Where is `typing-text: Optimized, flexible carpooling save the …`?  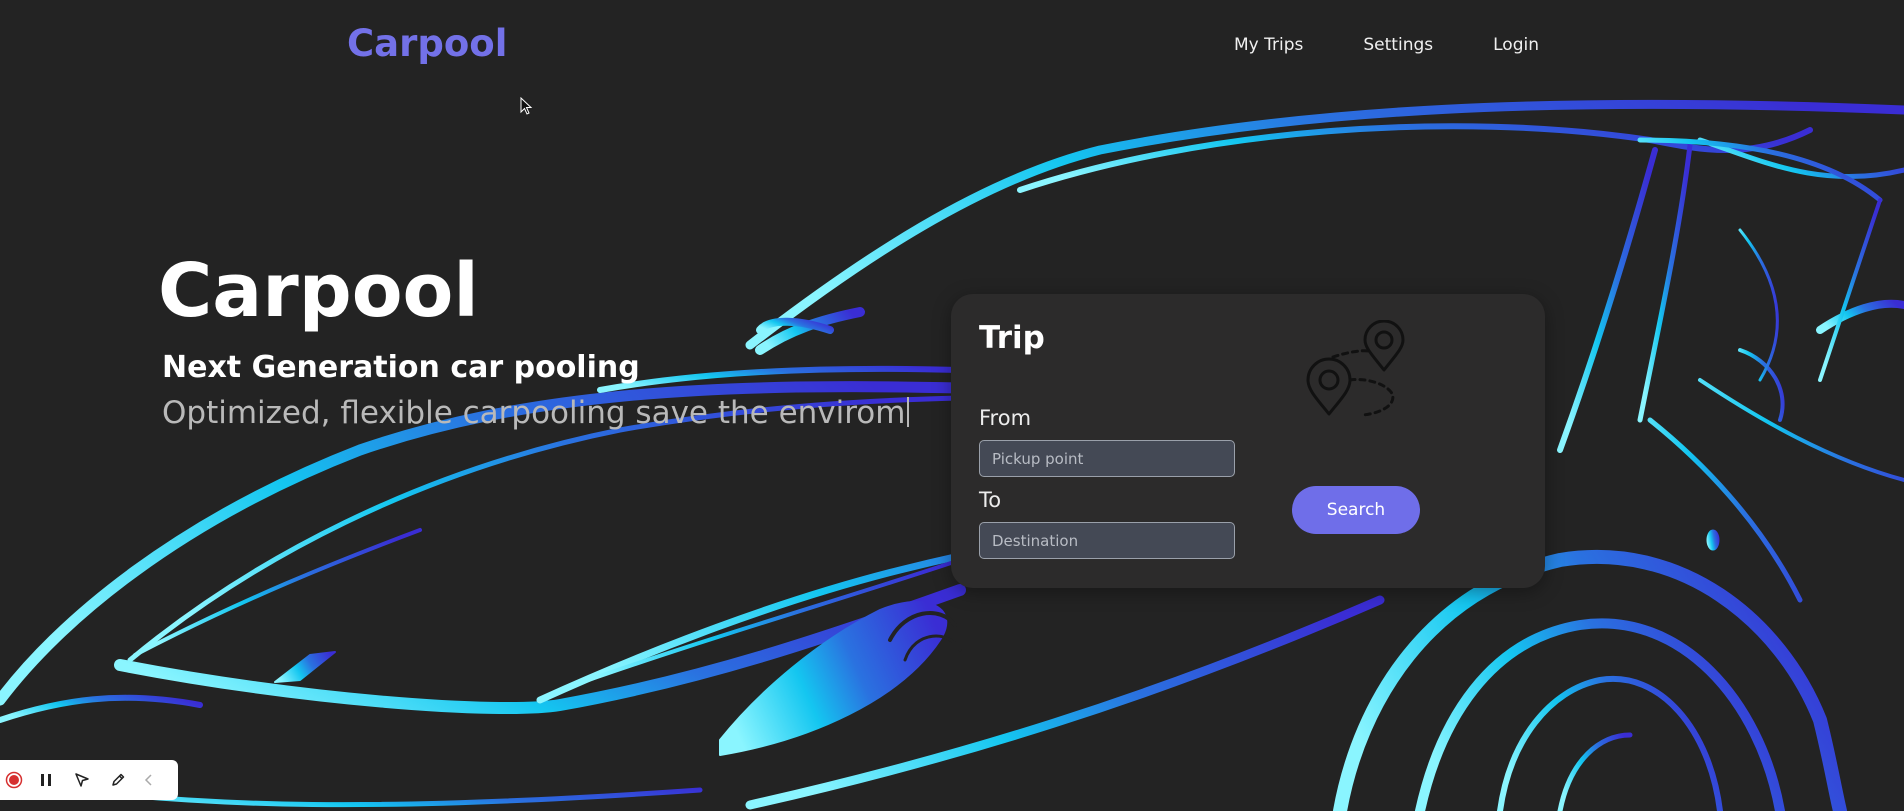
typing-text: Optimized, flexible carpooling save the … is located at coordinates (534, 413).